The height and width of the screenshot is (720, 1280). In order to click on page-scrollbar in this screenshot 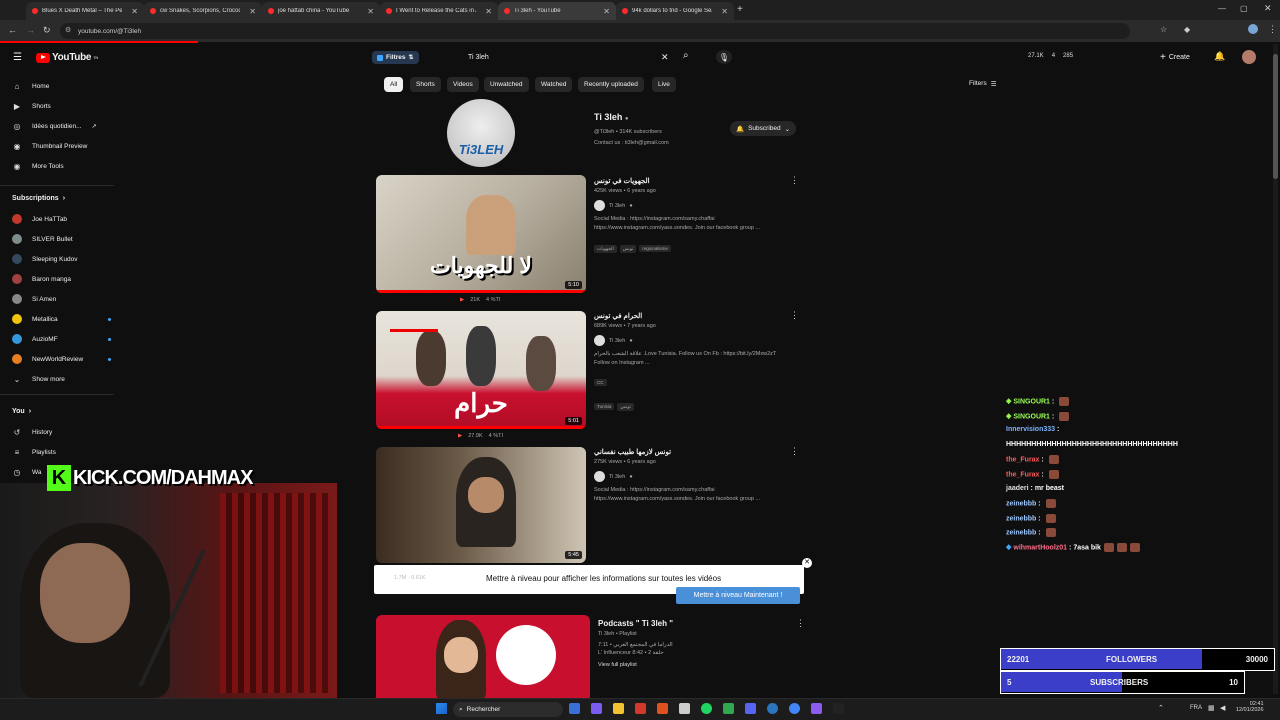, I will do `click(1275, 369)`.